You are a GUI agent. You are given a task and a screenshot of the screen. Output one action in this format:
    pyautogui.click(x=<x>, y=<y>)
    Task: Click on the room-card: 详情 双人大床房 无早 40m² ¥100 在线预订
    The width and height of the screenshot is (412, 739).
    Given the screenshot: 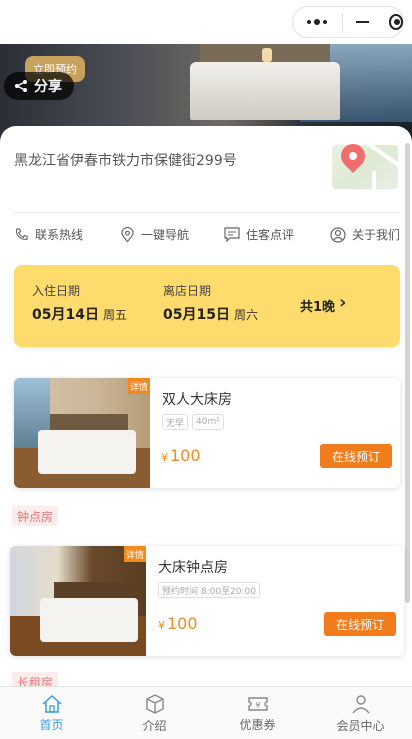 What is the action you would take?
    pyautogui.click(x=207, y=433)
    